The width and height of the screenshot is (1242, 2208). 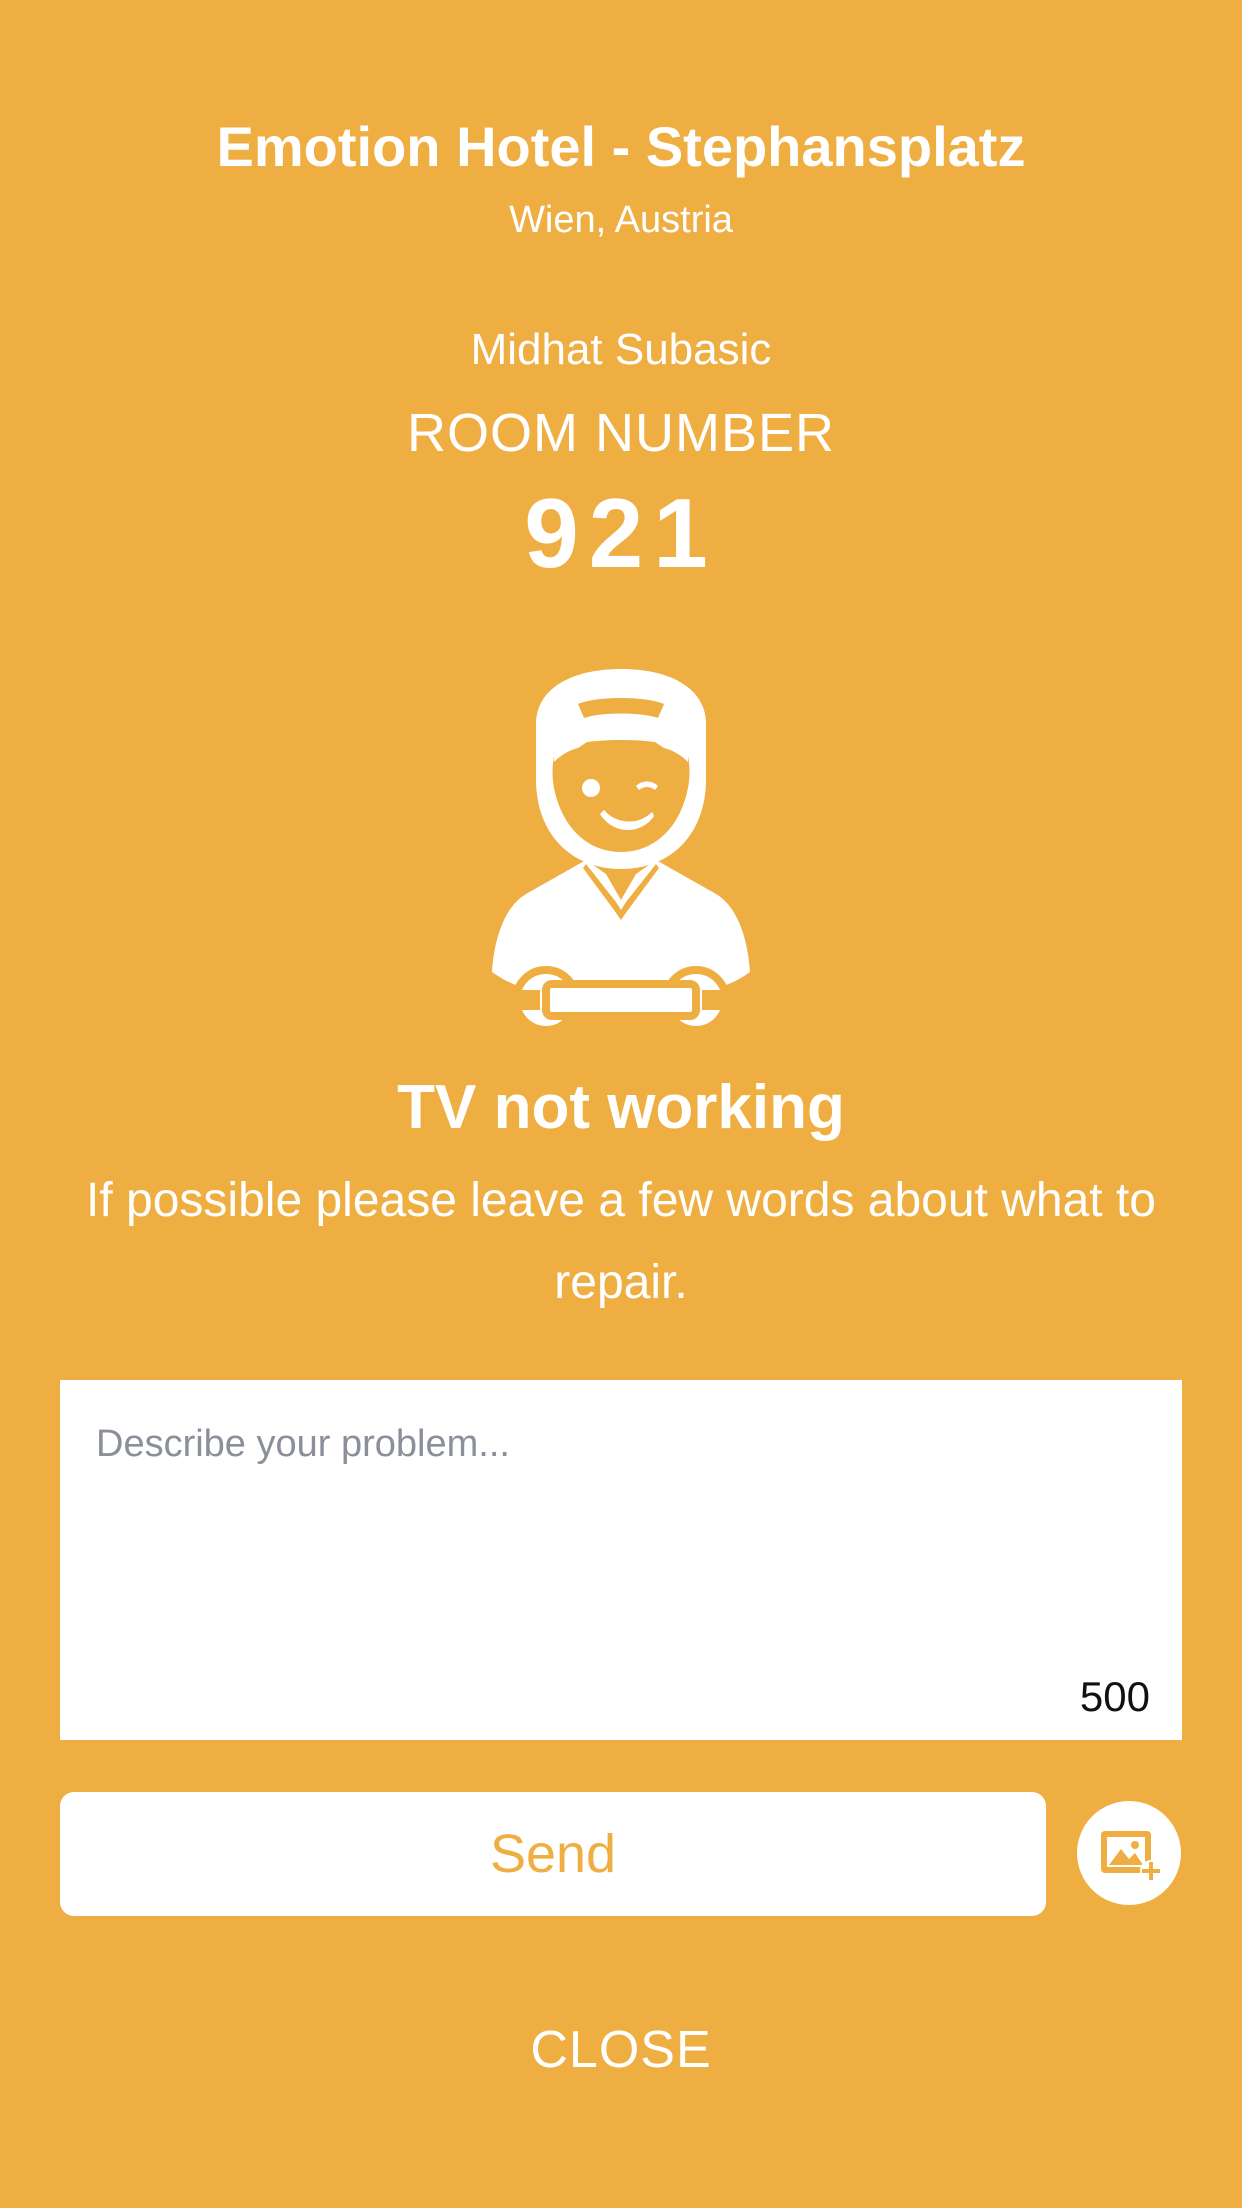 I want to click on add-photo-button, so click(x=1129, y=1853).